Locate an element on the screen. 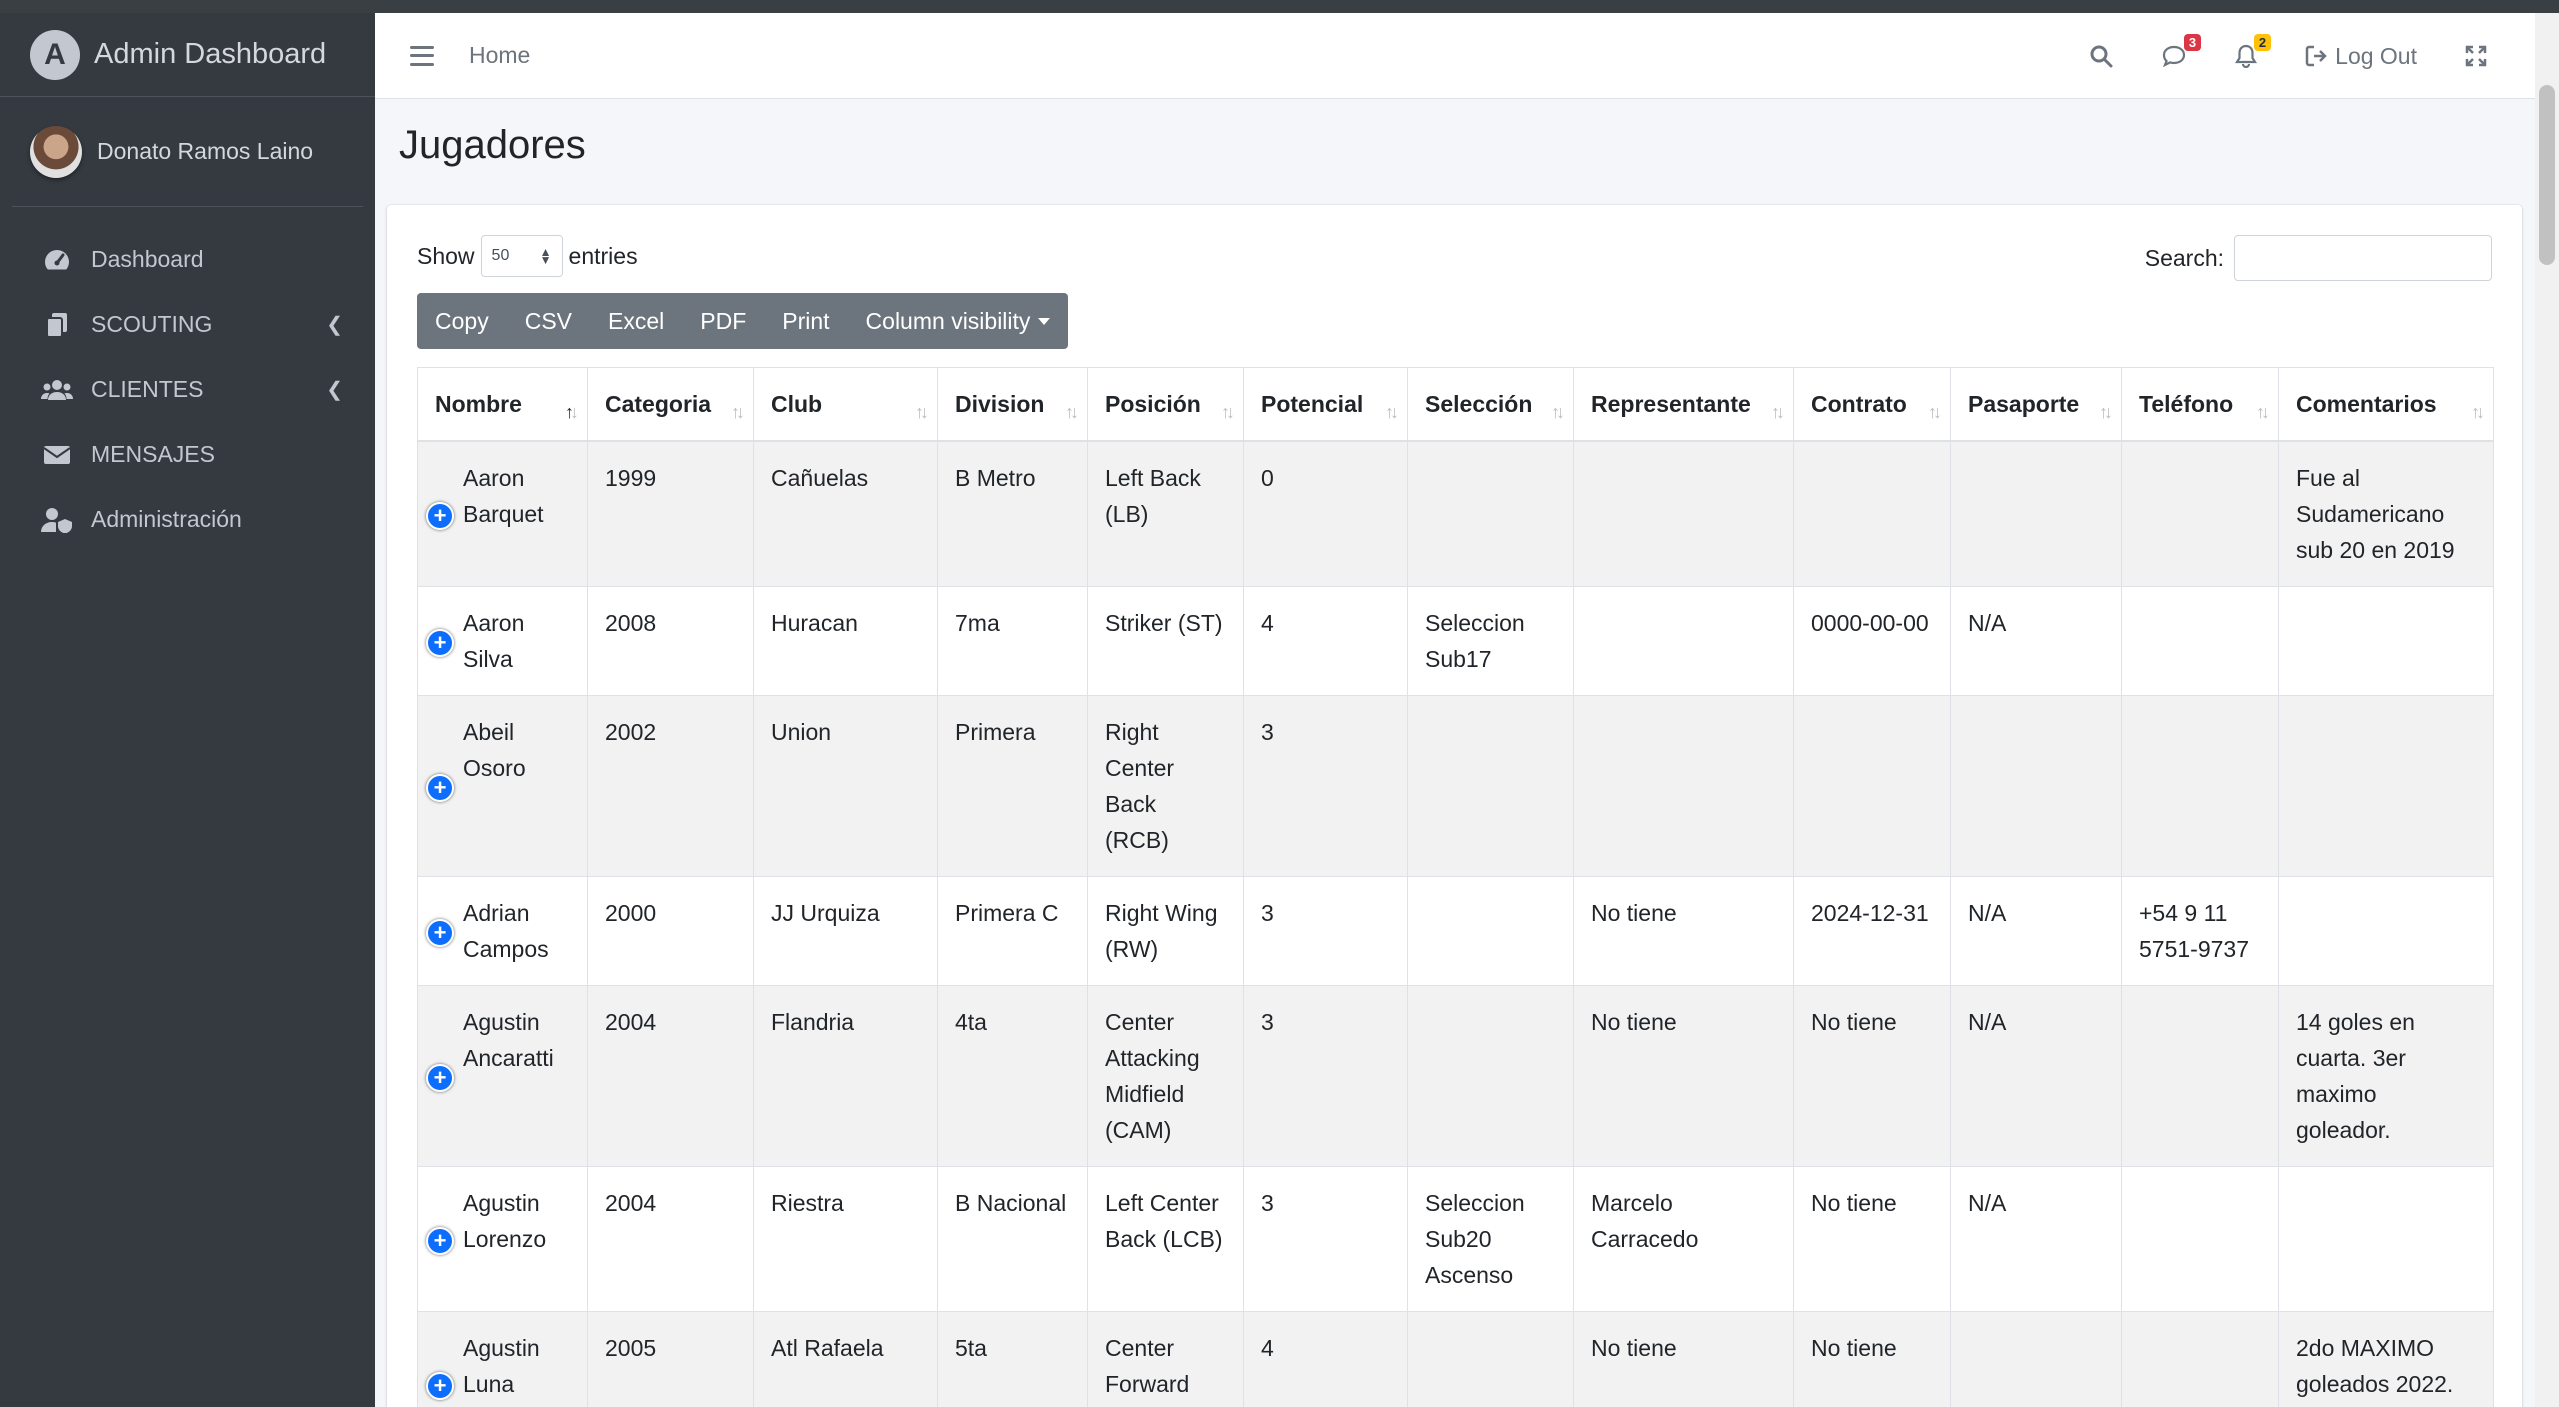 Image resolution: width=2559 pixels, height=1407 pixels. table-cell: 2005 is located at coordinates (670, 1359).